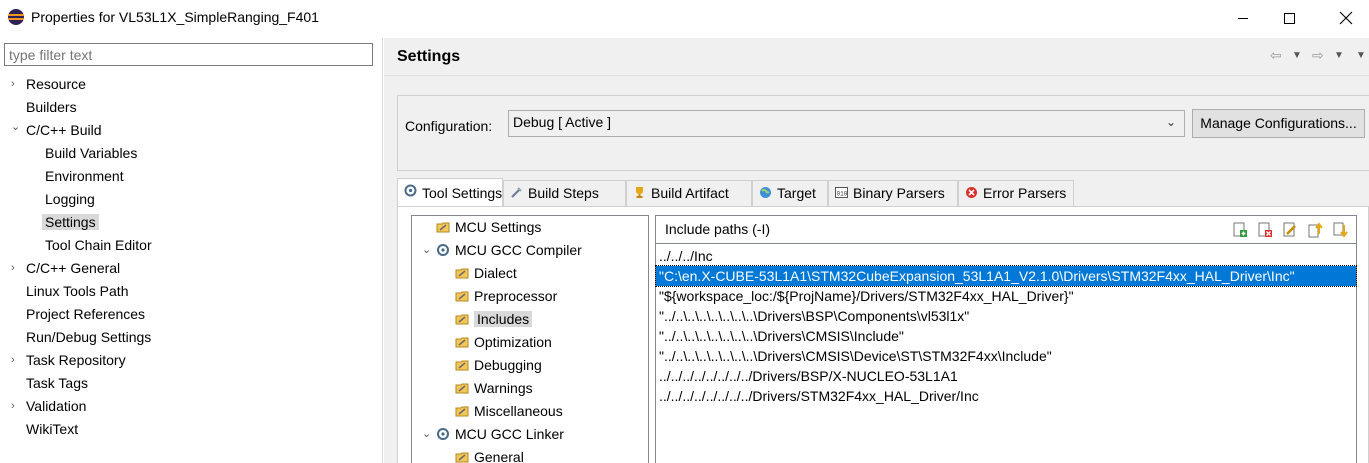 This screenshot has width=1369, height=463. I want to click on back-menu-icon: ▼, so click(1297, 55).